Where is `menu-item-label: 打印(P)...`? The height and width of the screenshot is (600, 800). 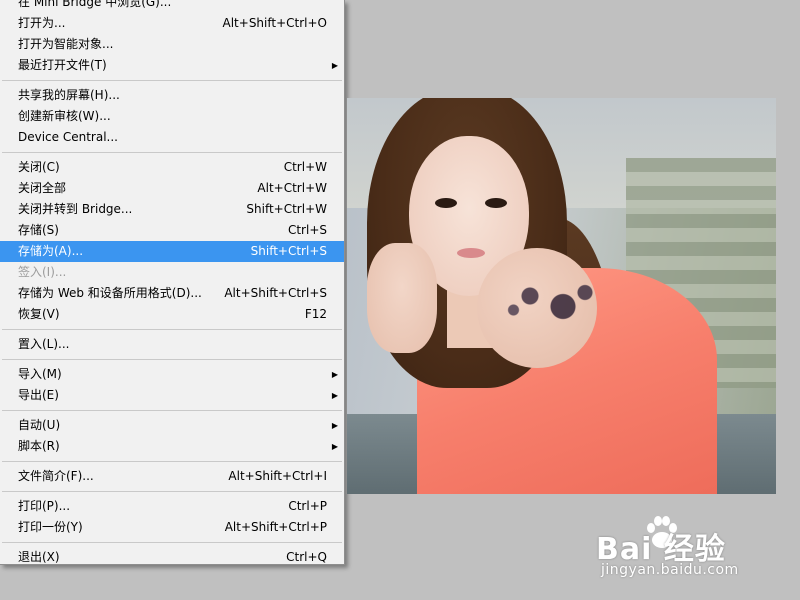
menu-item-label: 打印(P)... is located at coordinates (44, 506).